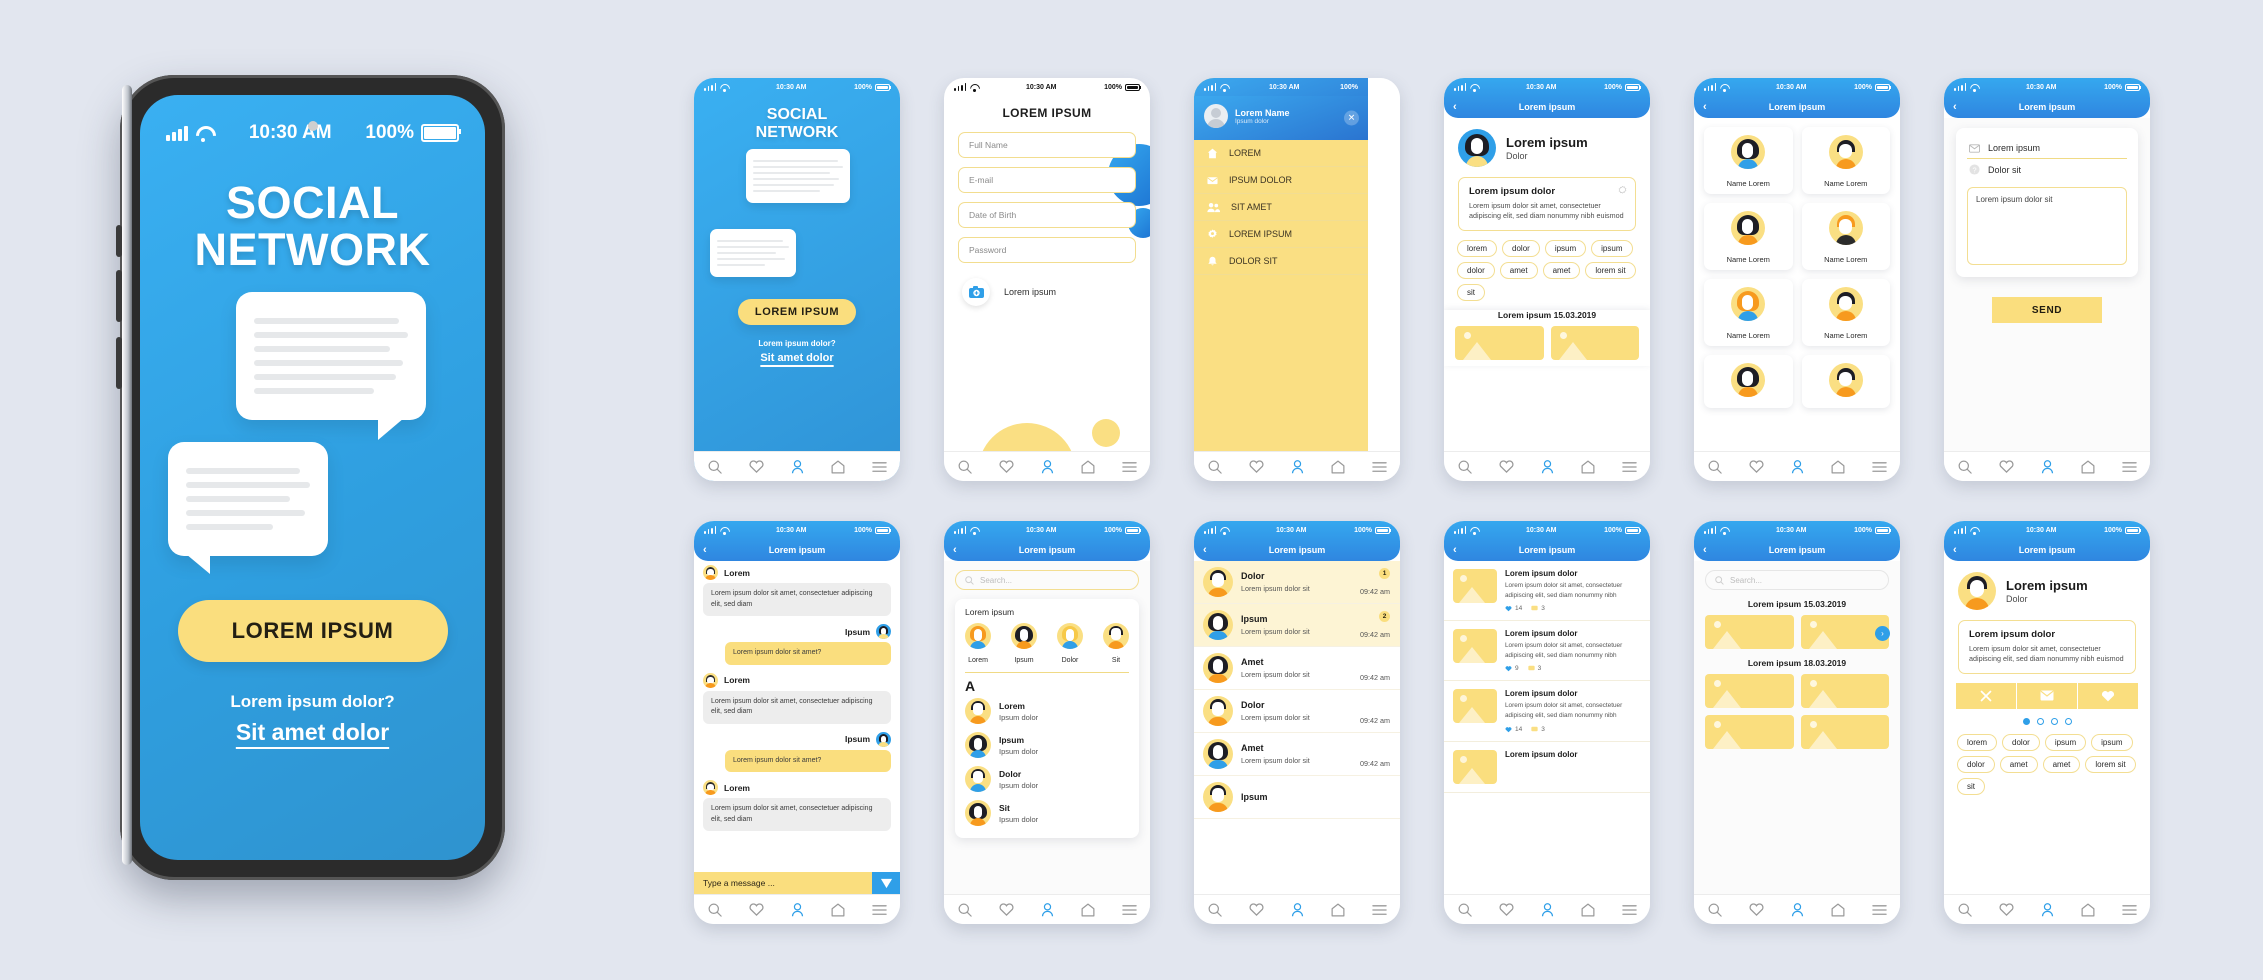 The width and height of the screenshot is (2263, 980). Describe the element at coordinates (1547, 767) in the screenshot. I see `feed-post: Lorem ipsum dolor` at that location.